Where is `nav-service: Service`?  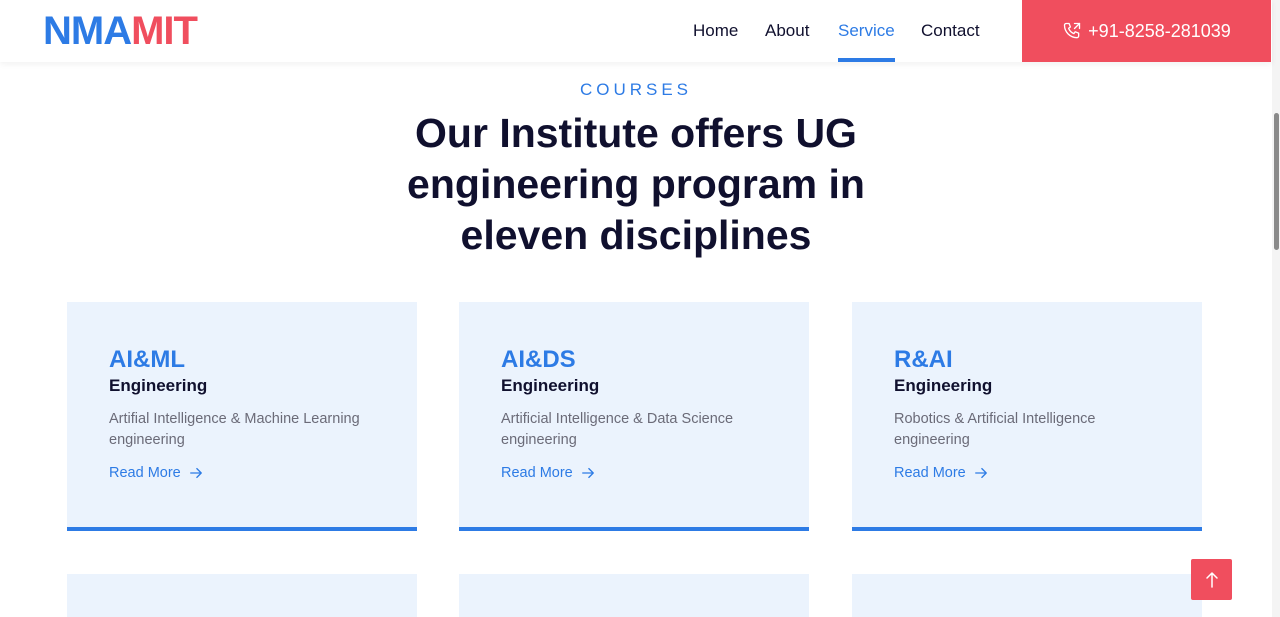
nav-service: Service is located at coordinates (866, 31).